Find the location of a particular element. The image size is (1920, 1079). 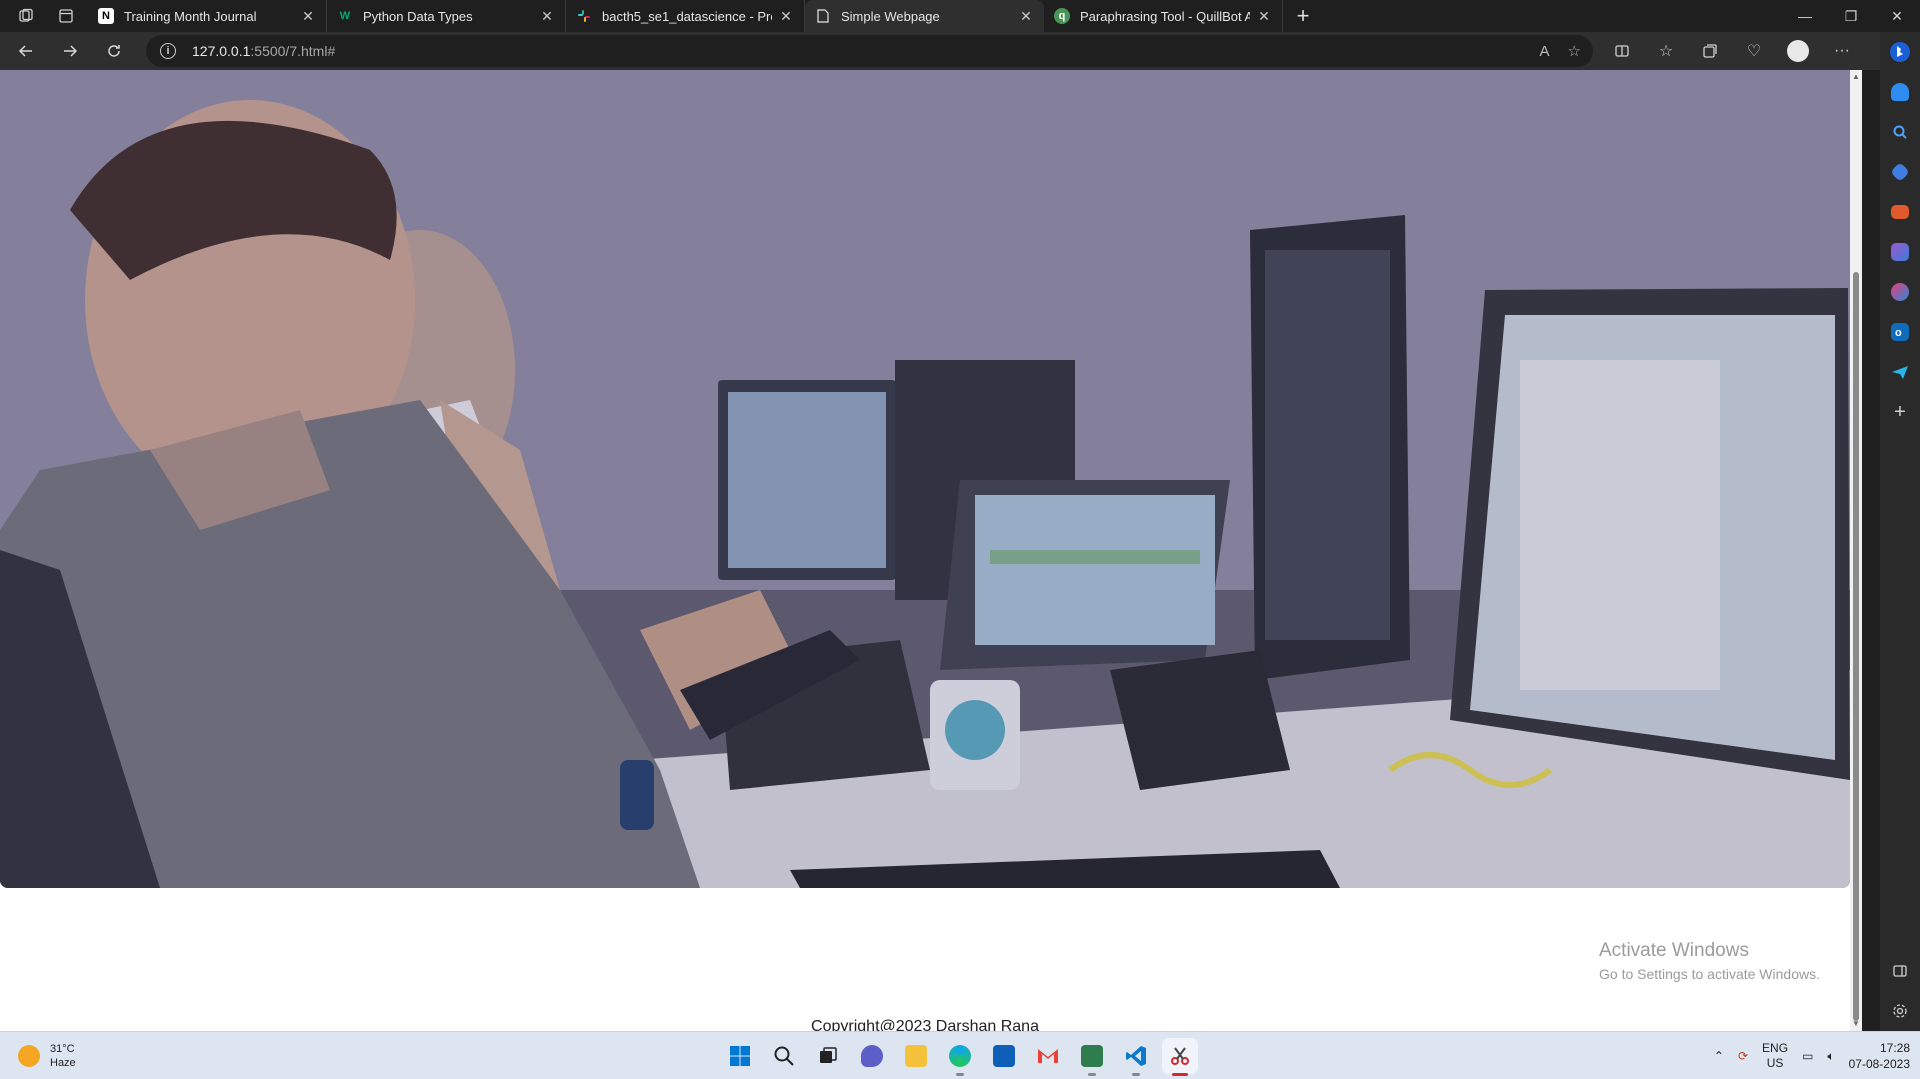

teams-chat-icon is located at coordinates (872, 1056).